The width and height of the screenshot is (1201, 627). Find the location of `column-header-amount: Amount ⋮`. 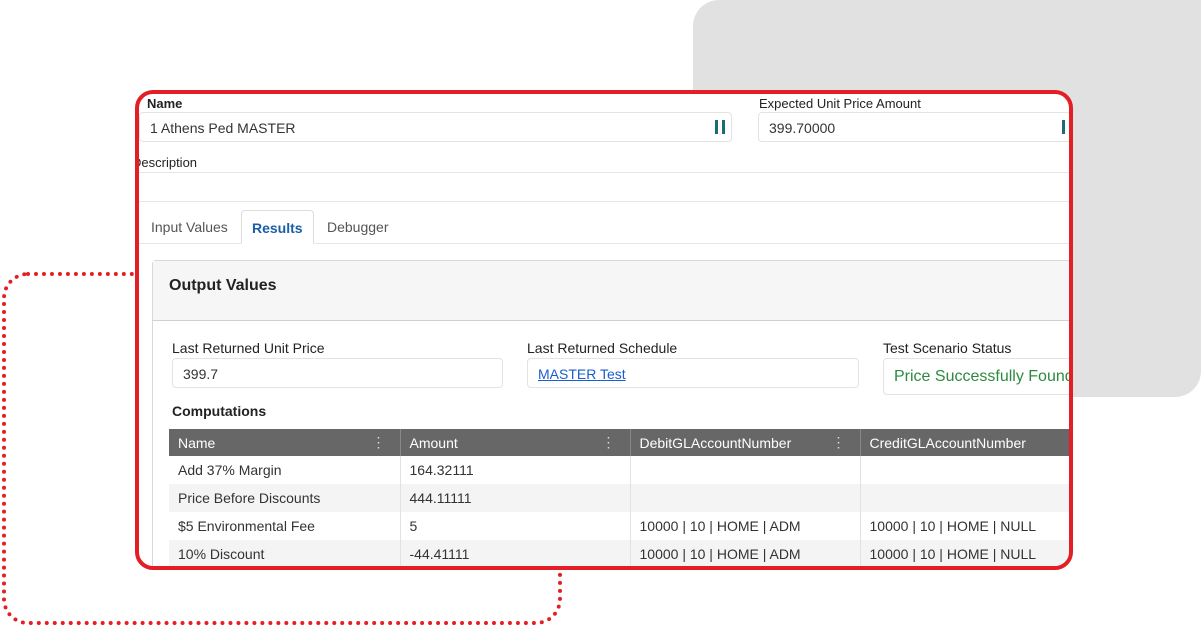

column-header-amount: Amount ⋮ is located at coordinates (515, 442).